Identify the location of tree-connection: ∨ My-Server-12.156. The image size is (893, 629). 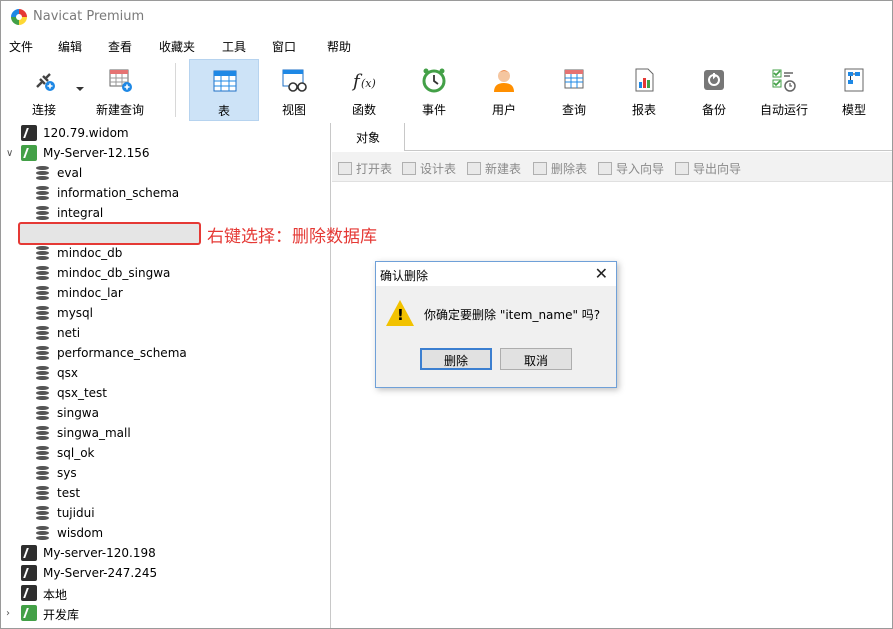
(165, 153).